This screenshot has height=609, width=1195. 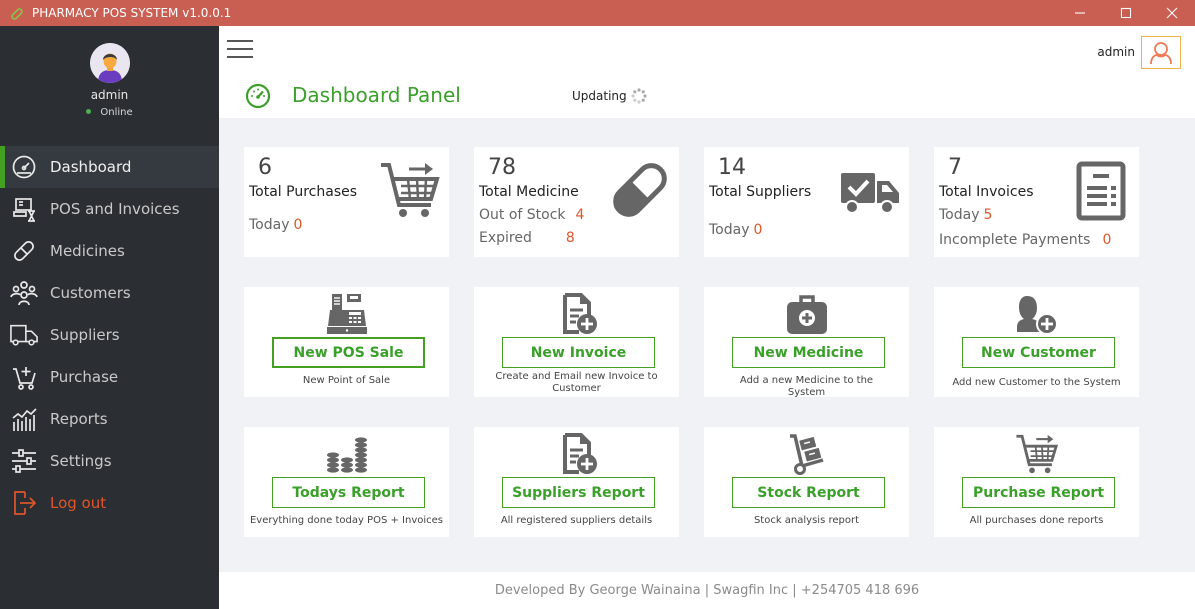 I want to click on close-icon, so click(x=1172, y=13).